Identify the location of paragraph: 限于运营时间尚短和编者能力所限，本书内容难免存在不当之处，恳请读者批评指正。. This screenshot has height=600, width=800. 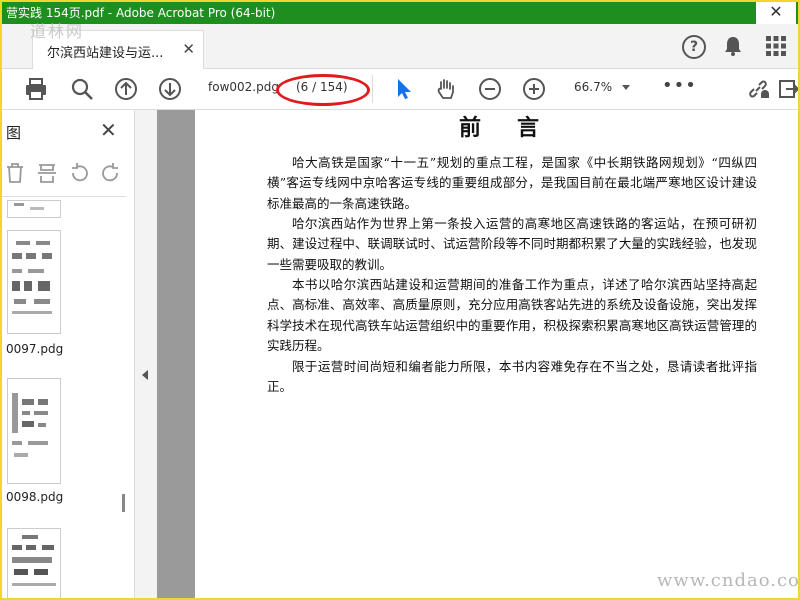
(512, 377).